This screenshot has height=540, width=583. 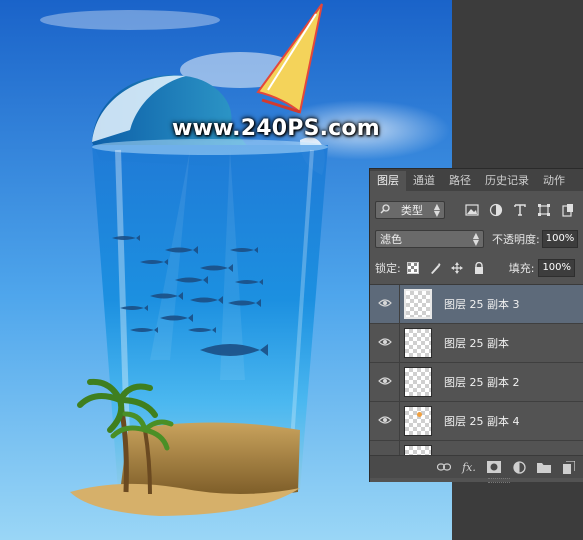 I want to click on thumbnail-content, so click(x=419, y=414).